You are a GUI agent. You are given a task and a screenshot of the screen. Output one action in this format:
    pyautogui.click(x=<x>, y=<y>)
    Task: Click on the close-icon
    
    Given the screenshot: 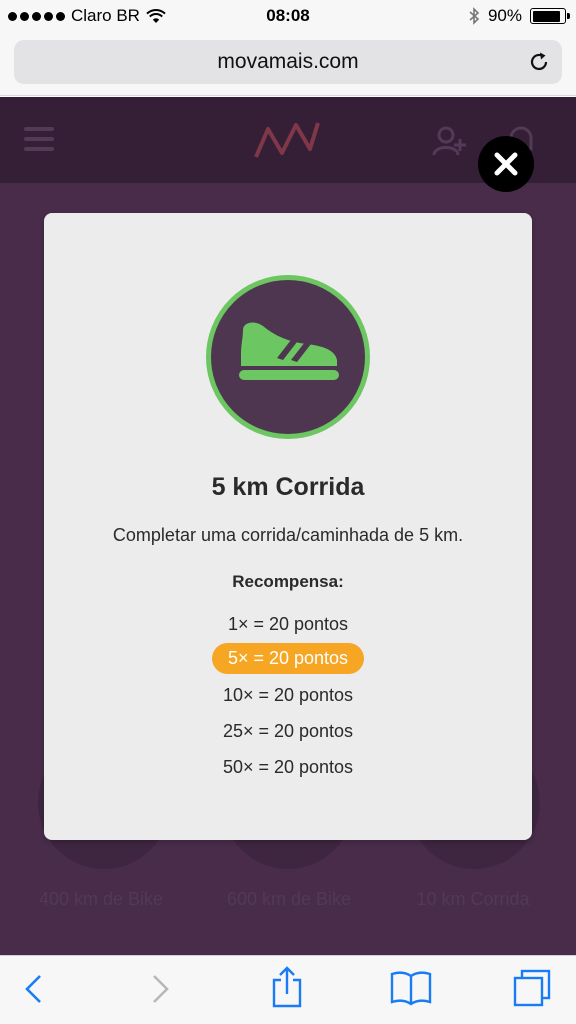 What is the action you would take?
    pyautogui.click(x=506, y=164)
    